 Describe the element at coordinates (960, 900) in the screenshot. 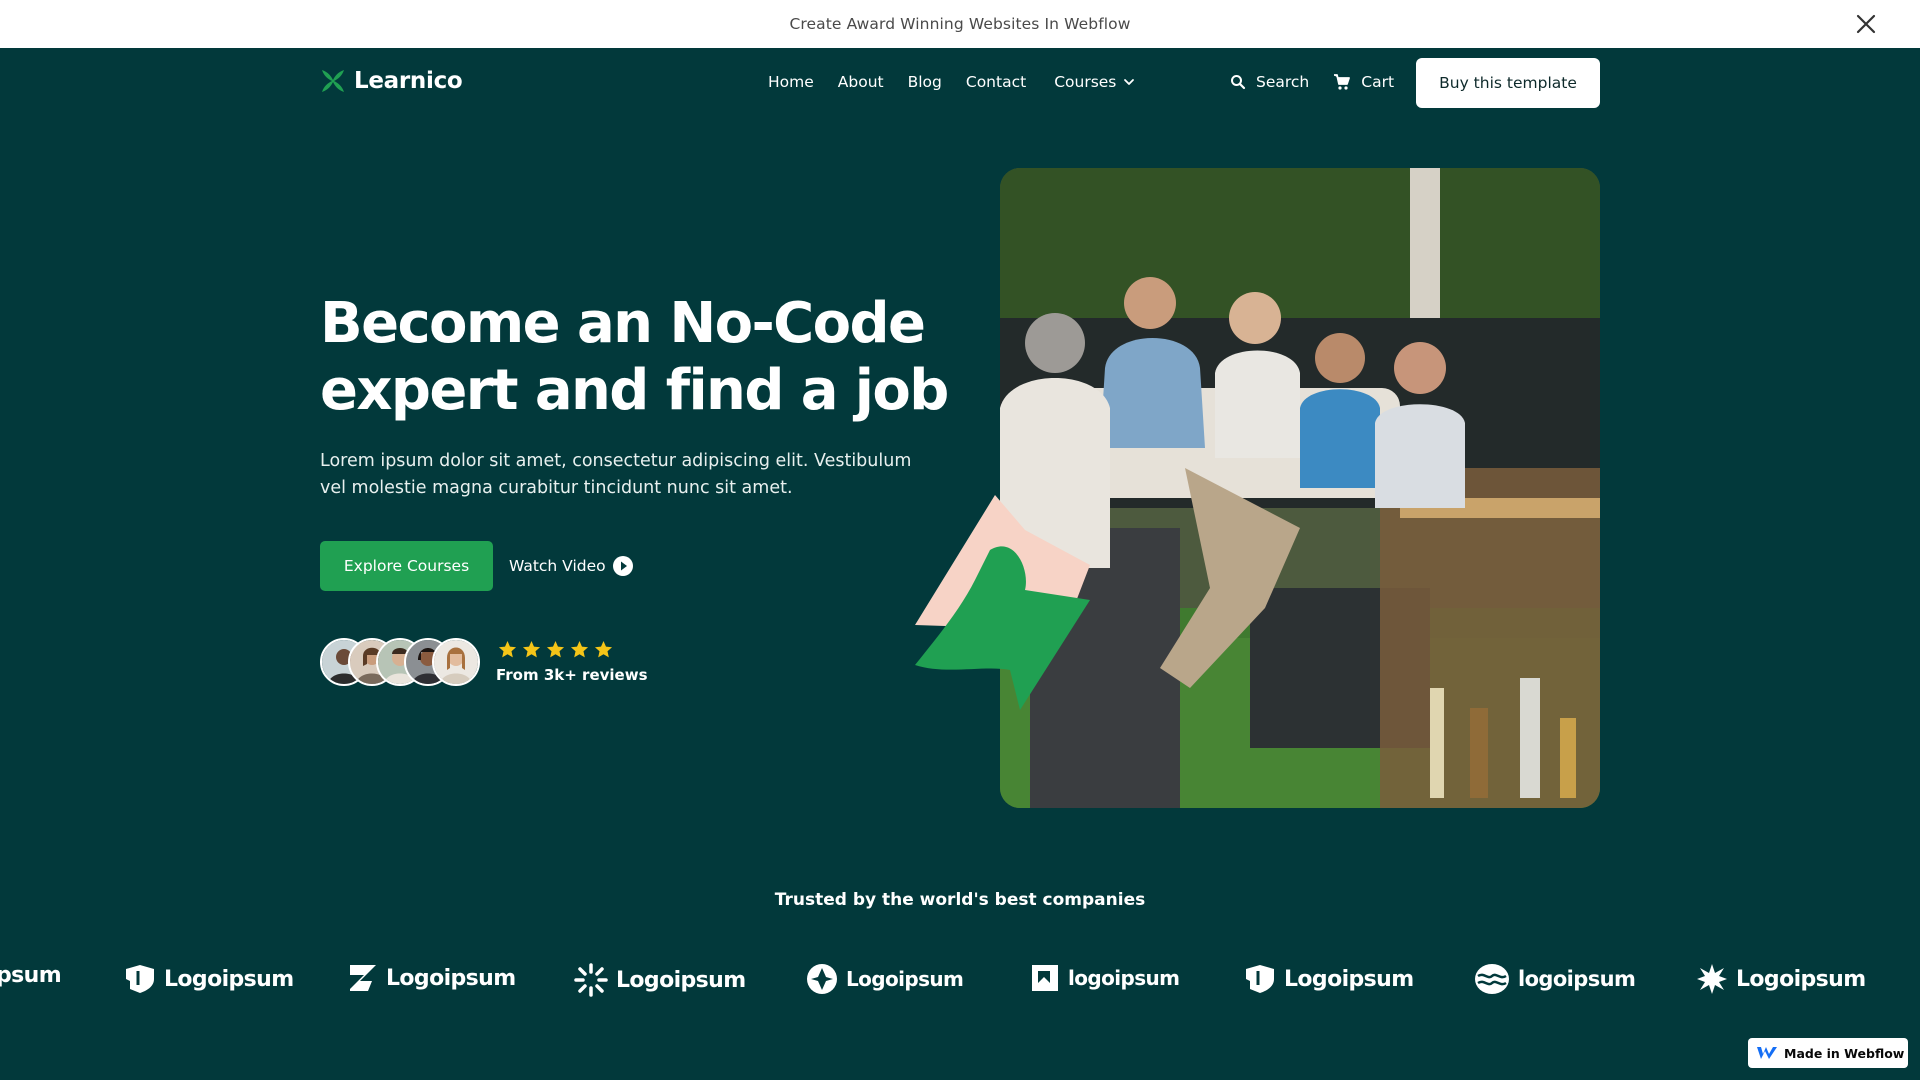

I see `trusted-heading: Trusted by the world's best companies` at that location.